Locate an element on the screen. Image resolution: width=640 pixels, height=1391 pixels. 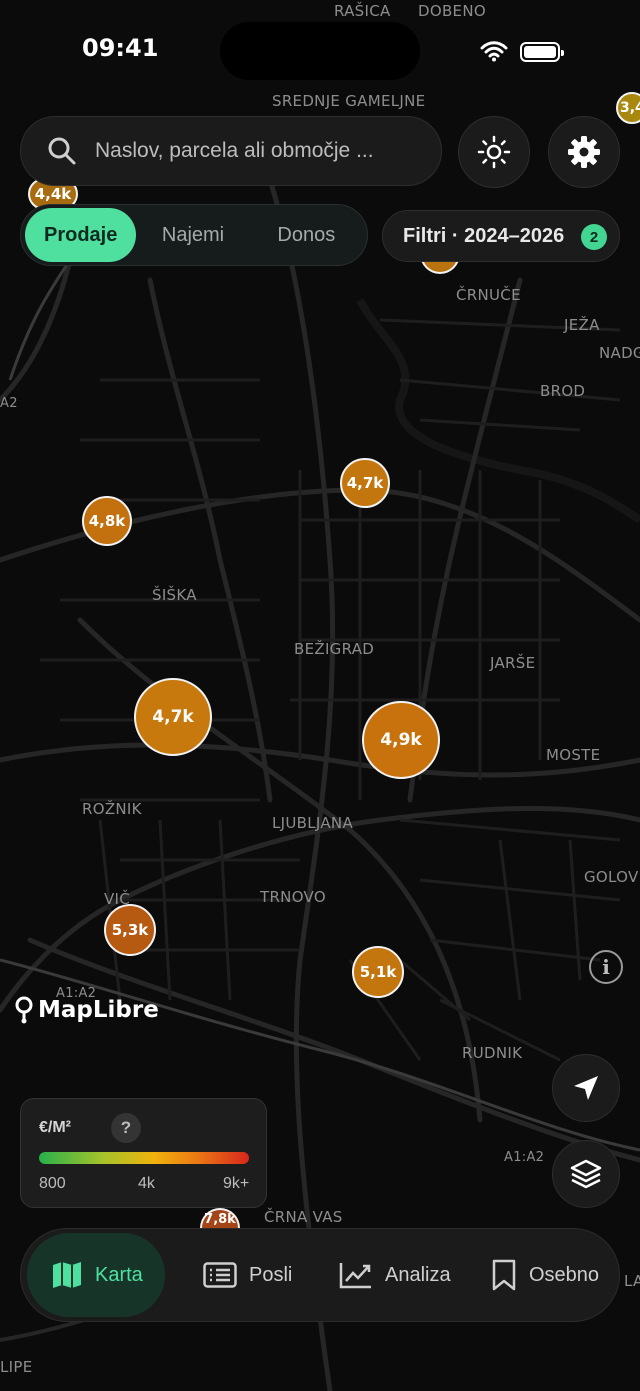
theme-toggle-button is located at coordinates (494, 152).